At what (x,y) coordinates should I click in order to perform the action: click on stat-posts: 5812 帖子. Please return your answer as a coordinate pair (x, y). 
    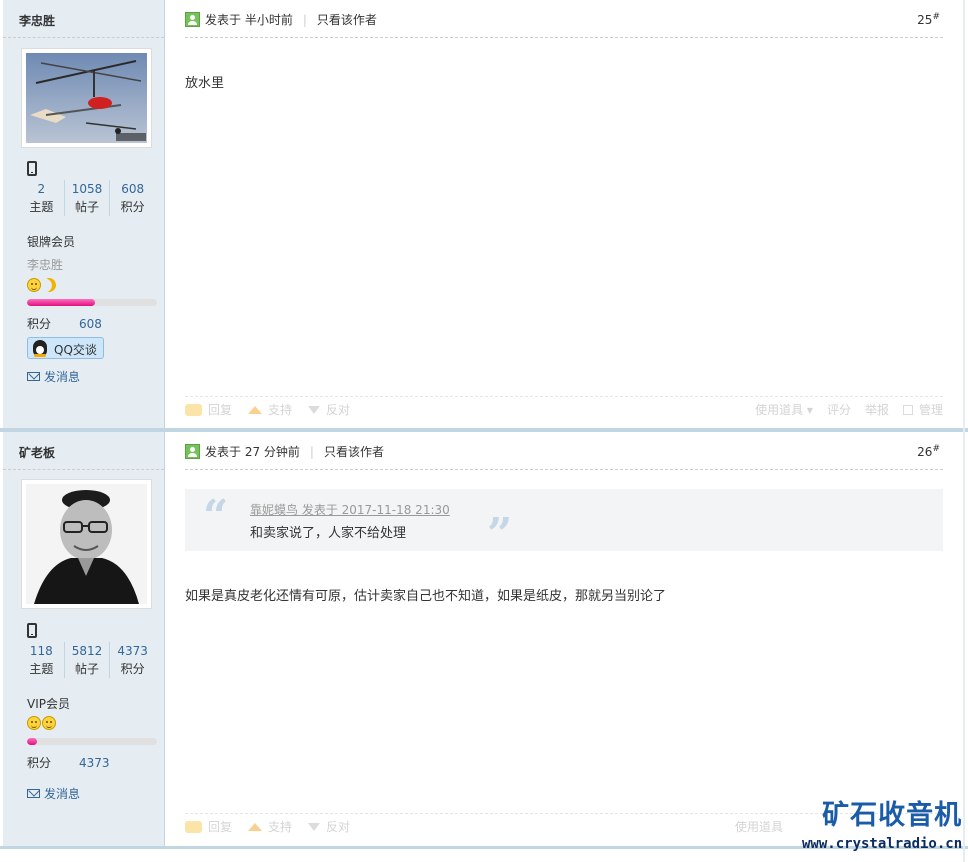
    Looking at the image, I should click on (86, 660).